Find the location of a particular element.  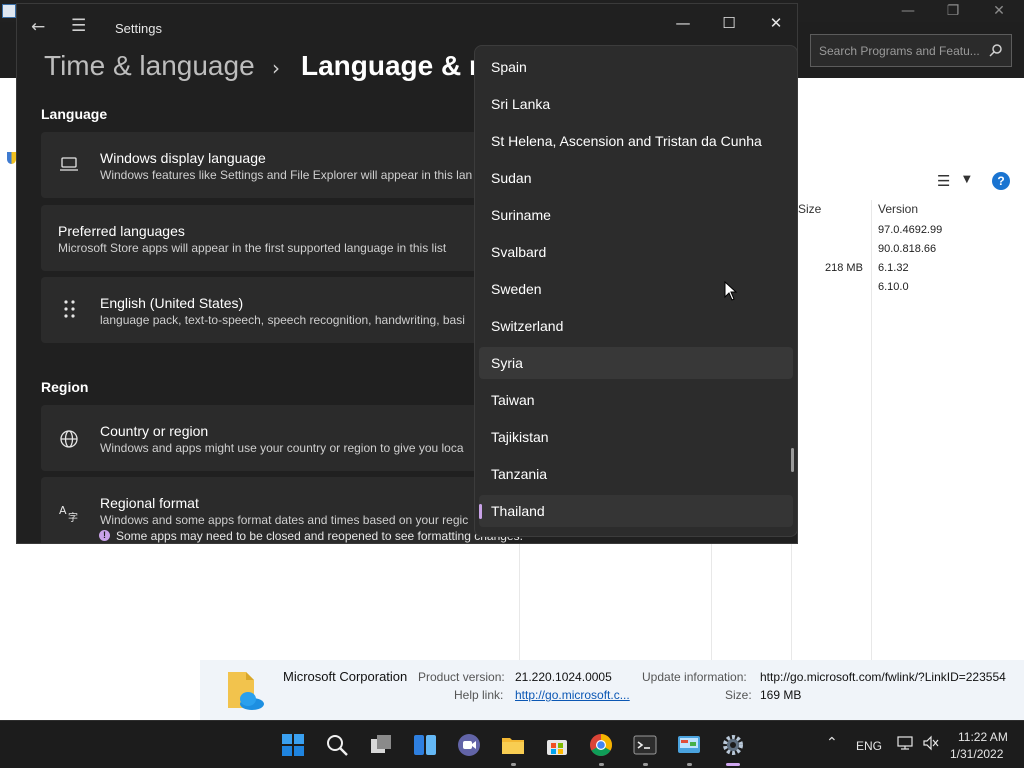

chevron-up-icon: ⌃ is located at coordinates (832, 743).